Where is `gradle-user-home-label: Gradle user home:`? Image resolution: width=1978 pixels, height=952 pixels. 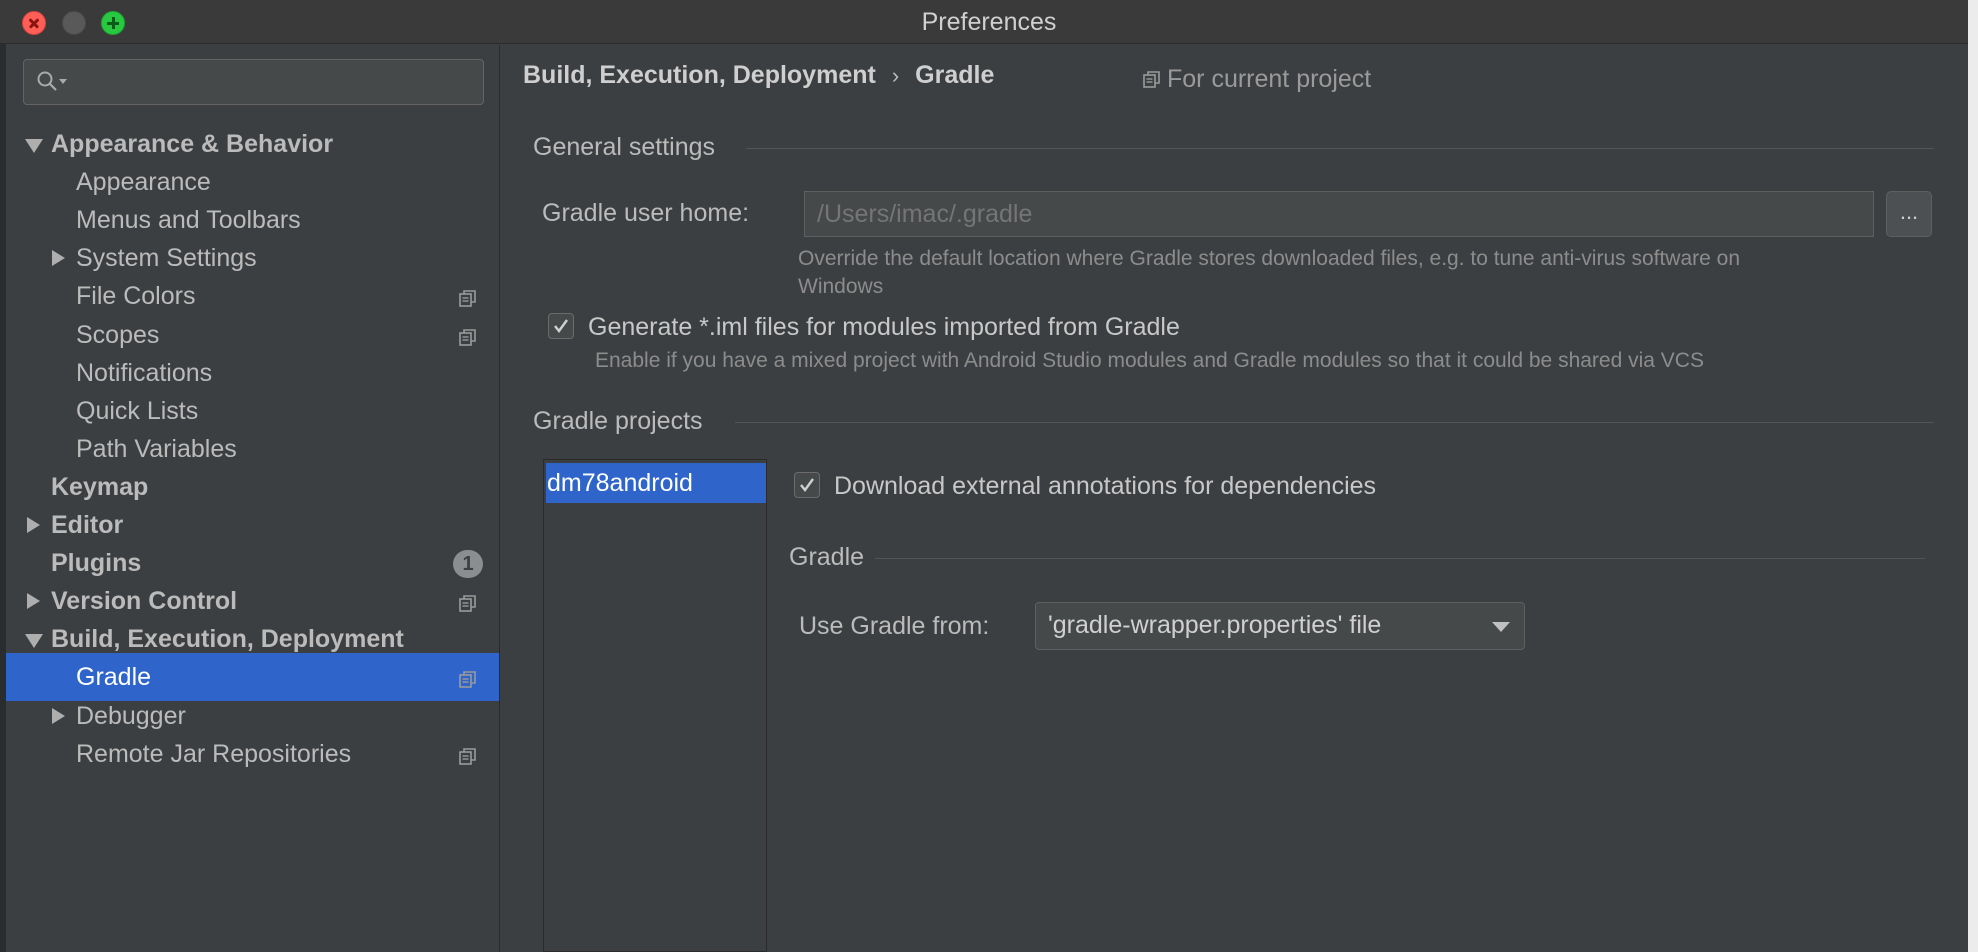
gradle-user-home-label: Gradle user home: is located at coordinates (646, 213).